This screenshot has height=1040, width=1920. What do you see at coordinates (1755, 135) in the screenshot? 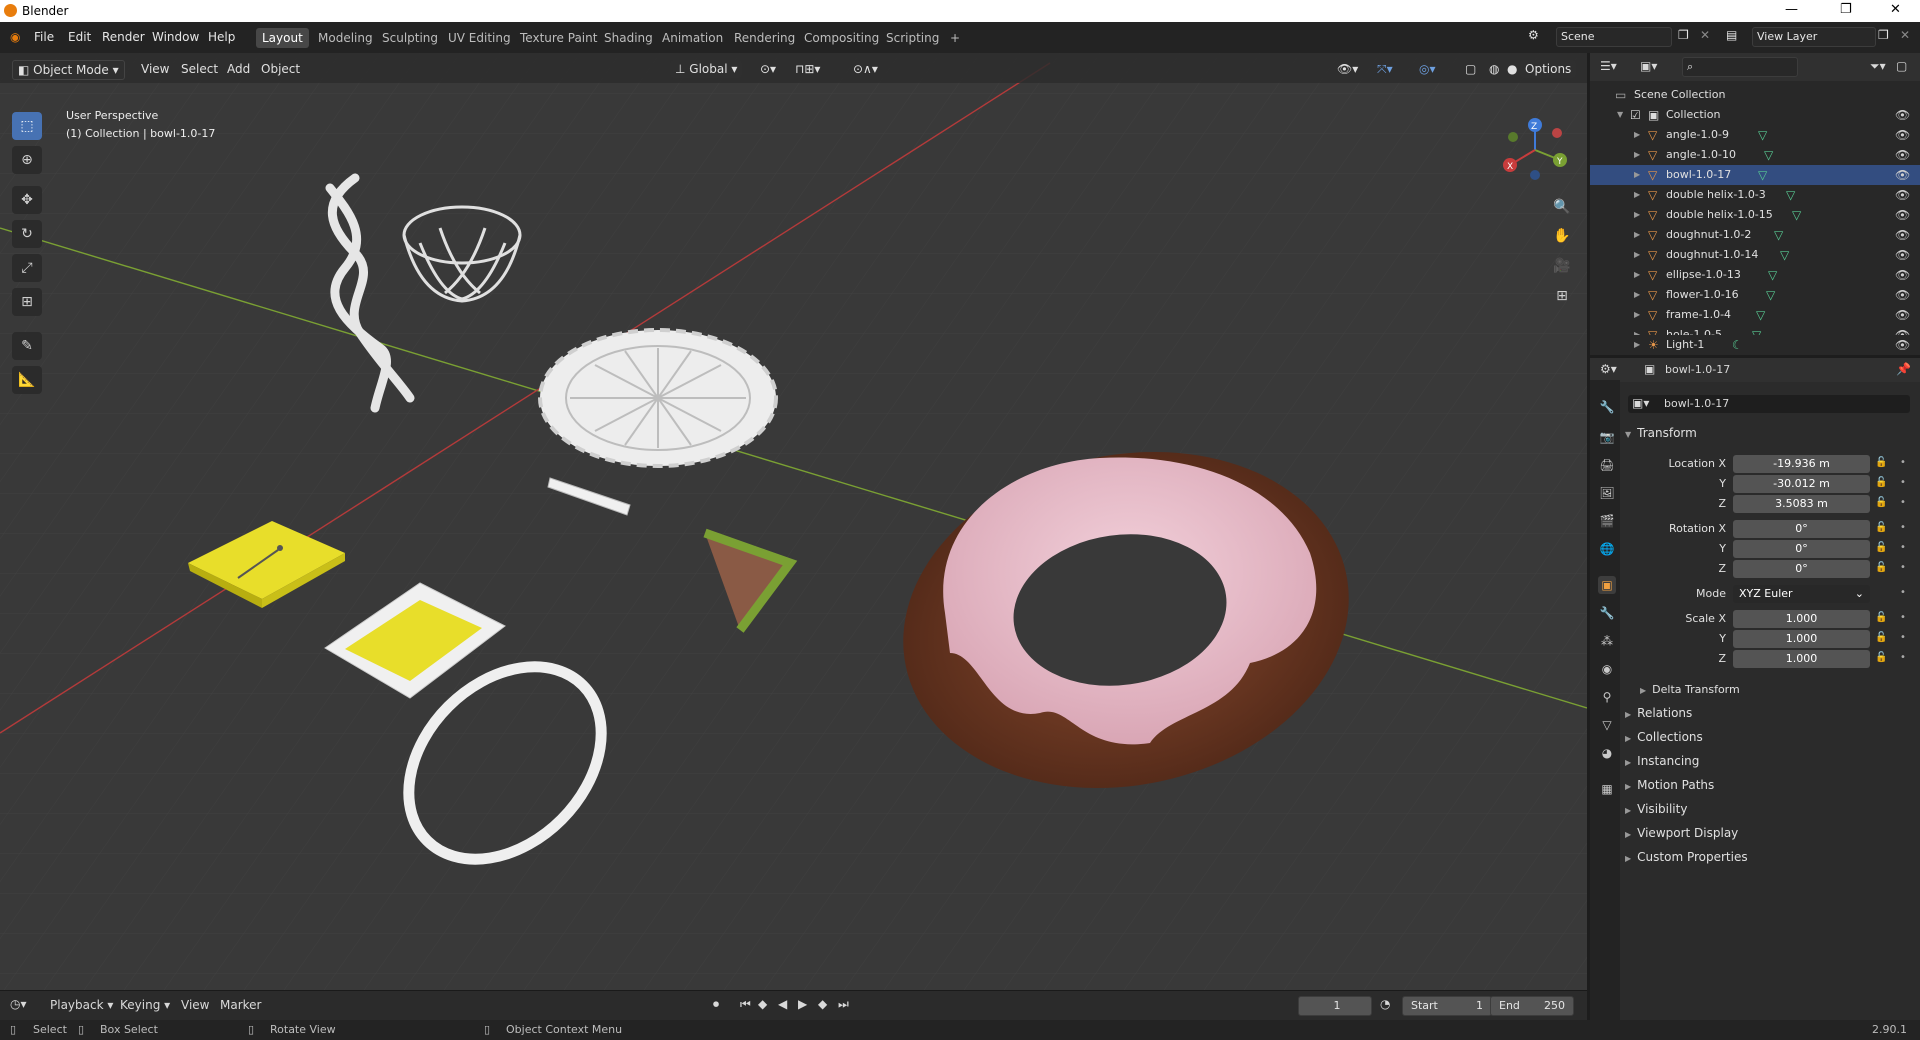
I see `outliner-item: ▶ ▽ angle-1.0-9 ▽ 👁` at bounding box center [1755, 135].